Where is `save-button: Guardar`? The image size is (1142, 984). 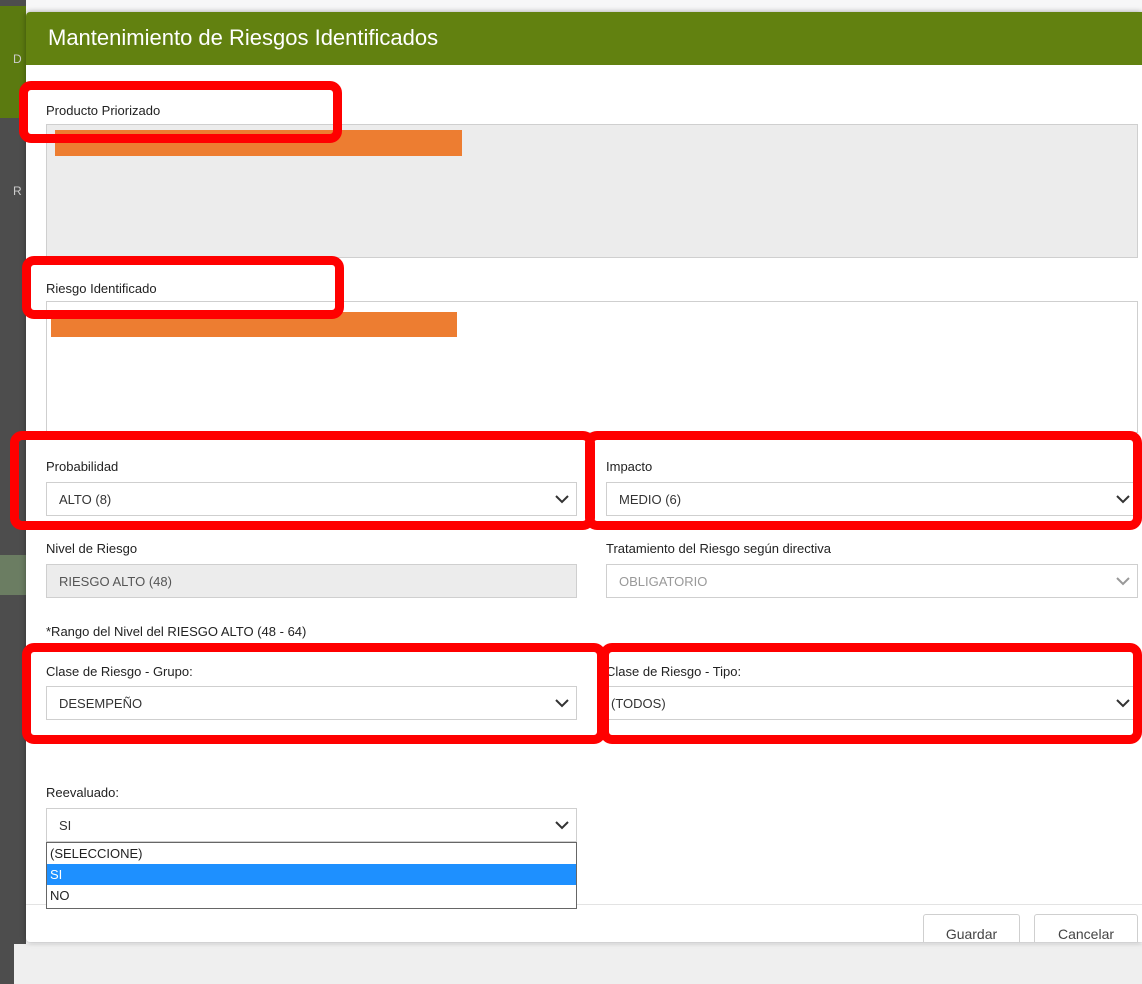 save-button: Guardar is located at coordinates (971, 928).